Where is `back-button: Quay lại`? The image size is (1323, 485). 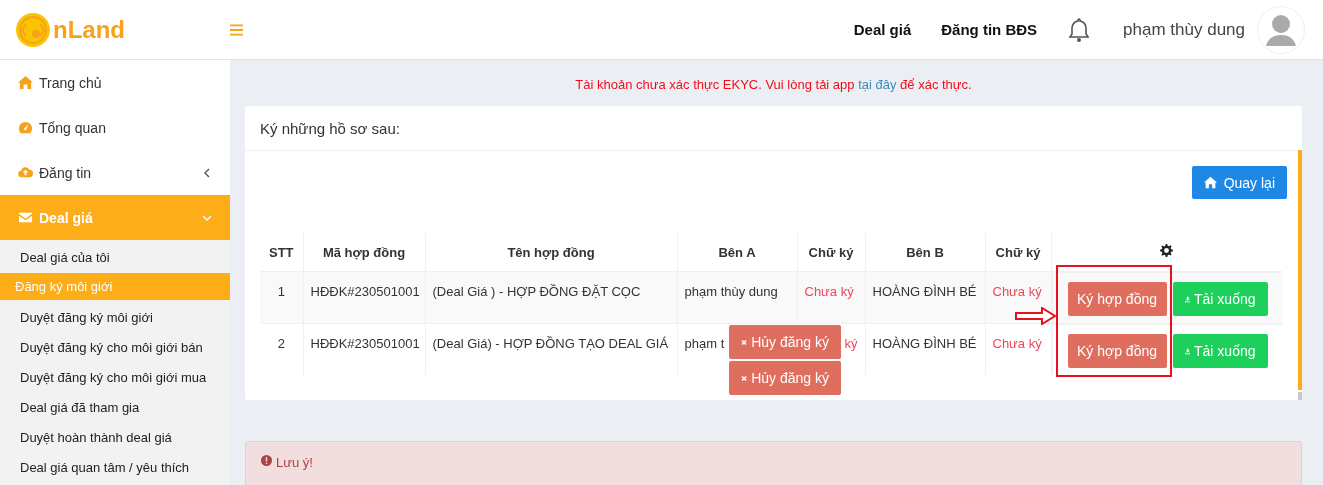
back-button: Quay lại is located at coordinates (1239, 182).